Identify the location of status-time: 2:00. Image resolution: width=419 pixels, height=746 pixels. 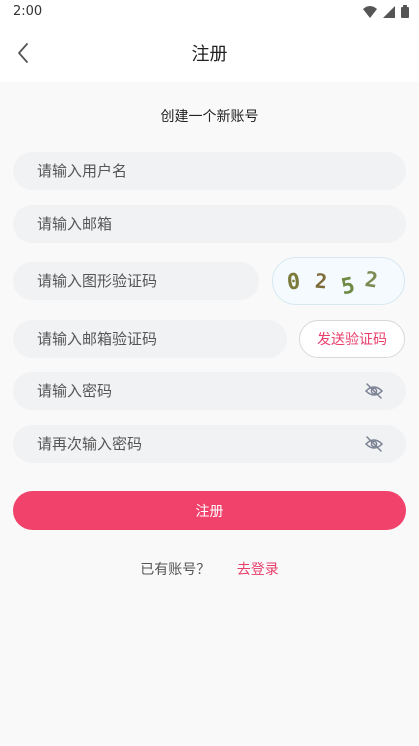
(28, 11).